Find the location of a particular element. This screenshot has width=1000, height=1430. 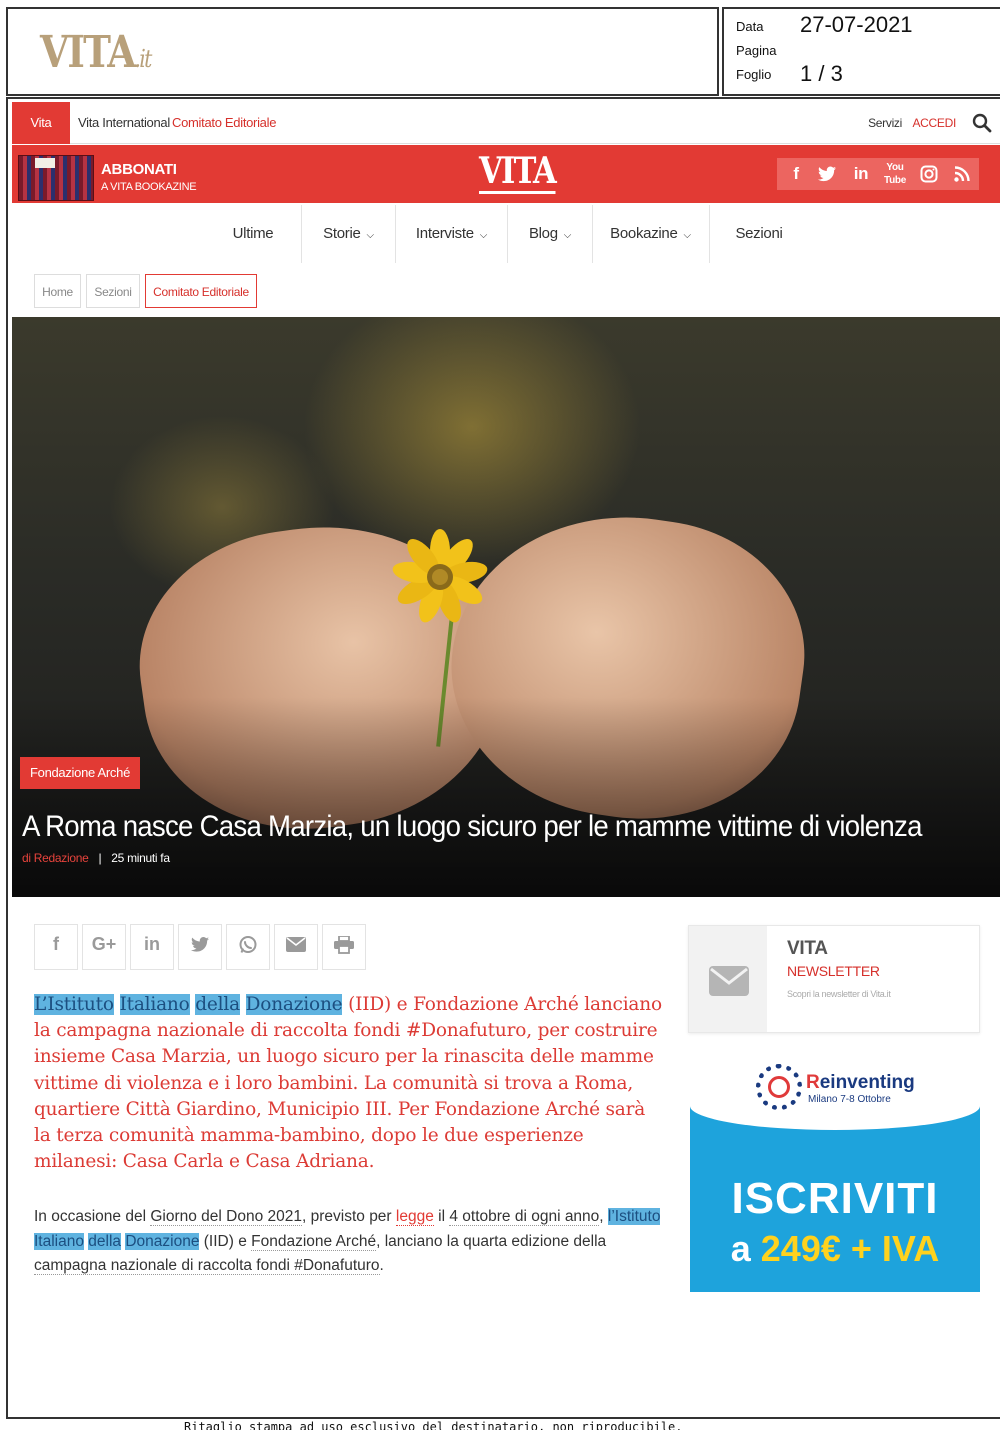

nav-blog: Blog ⌵ is located at coordinates (550, 234).